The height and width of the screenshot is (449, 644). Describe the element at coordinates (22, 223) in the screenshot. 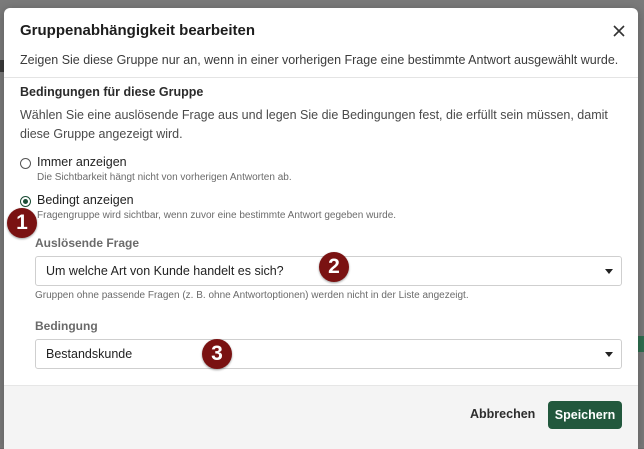

I see `annotation-marker-1: 1` at that location.